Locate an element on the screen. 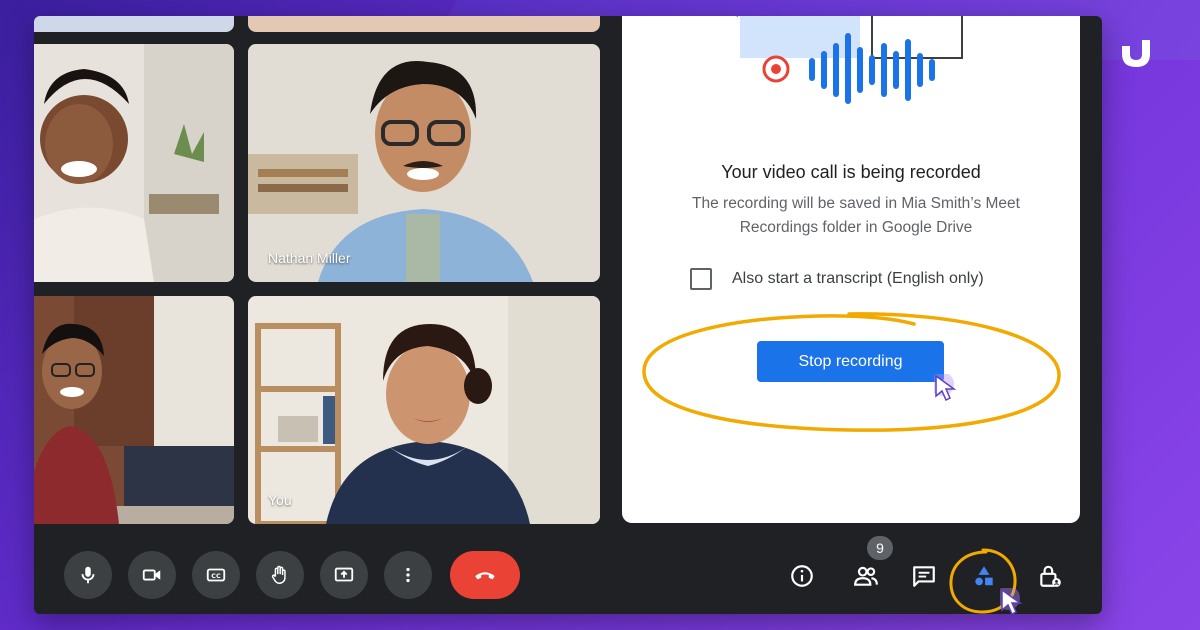  meeting-toolbar: CC 9 is located at coordinates (568, 575).